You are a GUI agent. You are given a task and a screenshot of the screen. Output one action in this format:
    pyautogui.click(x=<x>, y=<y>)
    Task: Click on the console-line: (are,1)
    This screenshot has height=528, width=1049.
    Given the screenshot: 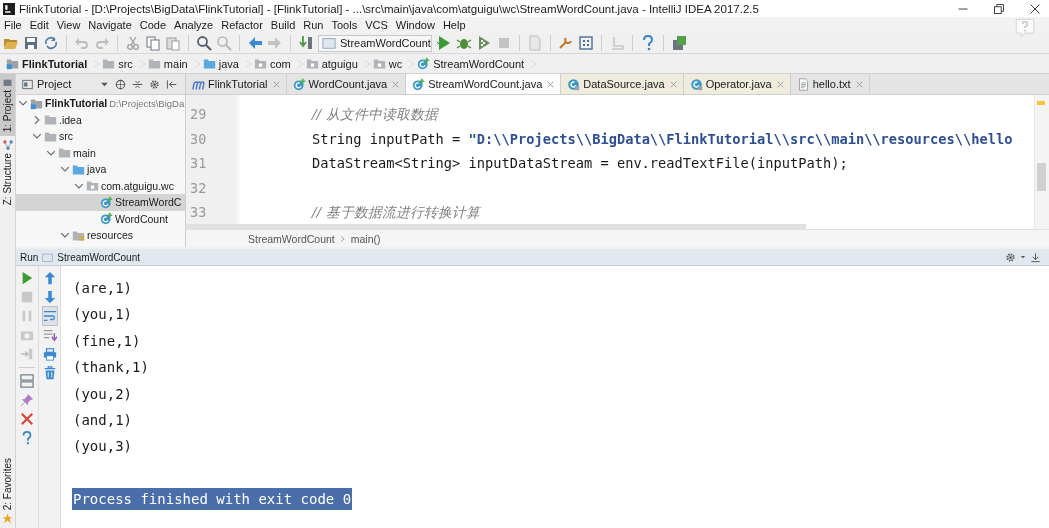 What is the action you would take?
    pyautogui.click(x=102, y=288)
    